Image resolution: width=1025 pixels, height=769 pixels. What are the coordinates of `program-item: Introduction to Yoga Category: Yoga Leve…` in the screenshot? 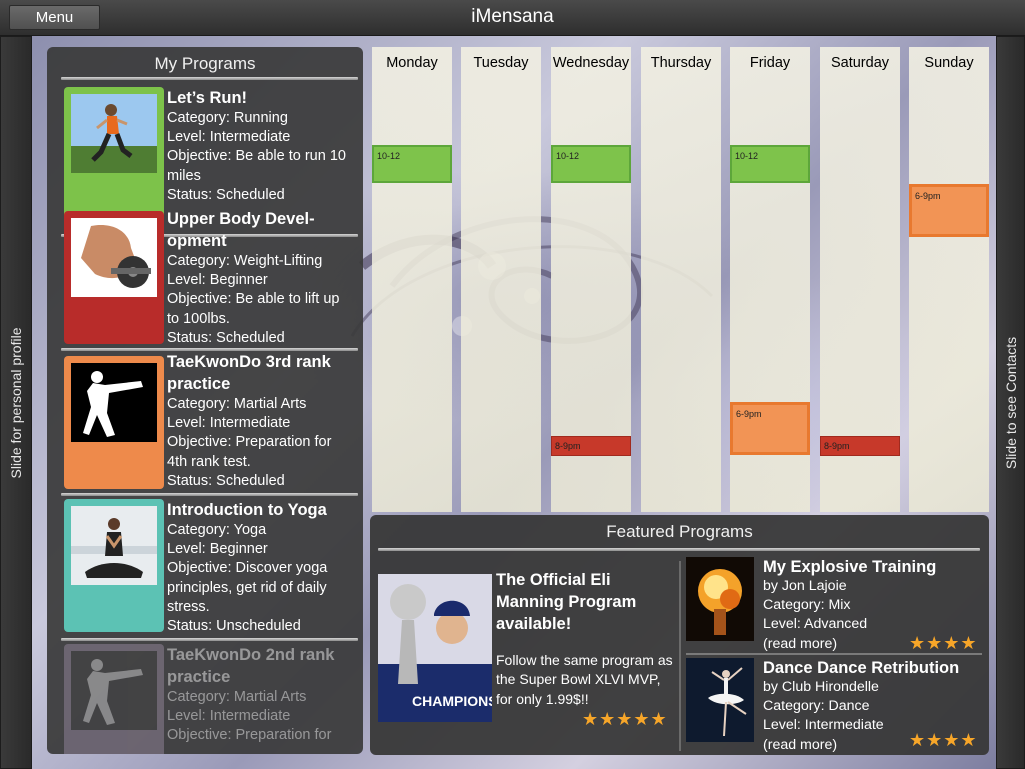 It's located at (211, 570).